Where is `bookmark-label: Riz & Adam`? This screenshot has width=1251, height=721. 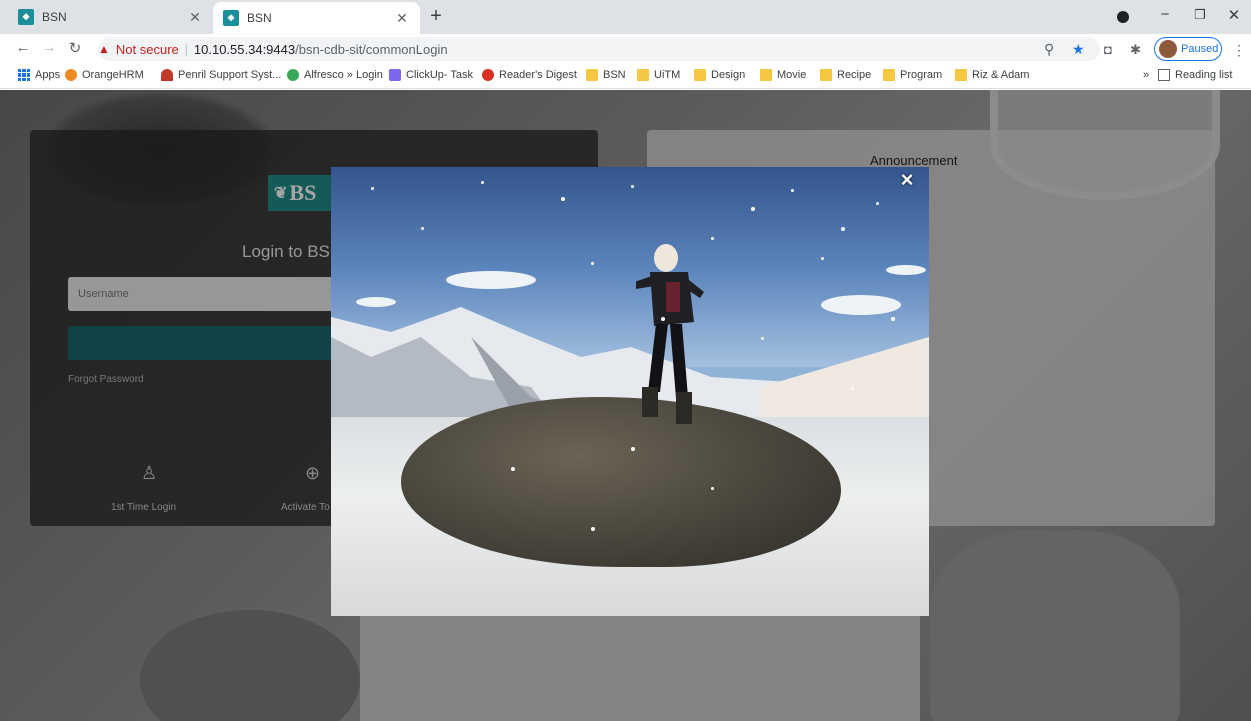 bookmark-label: Riz & Adam is located at coordinates (1001, 75).